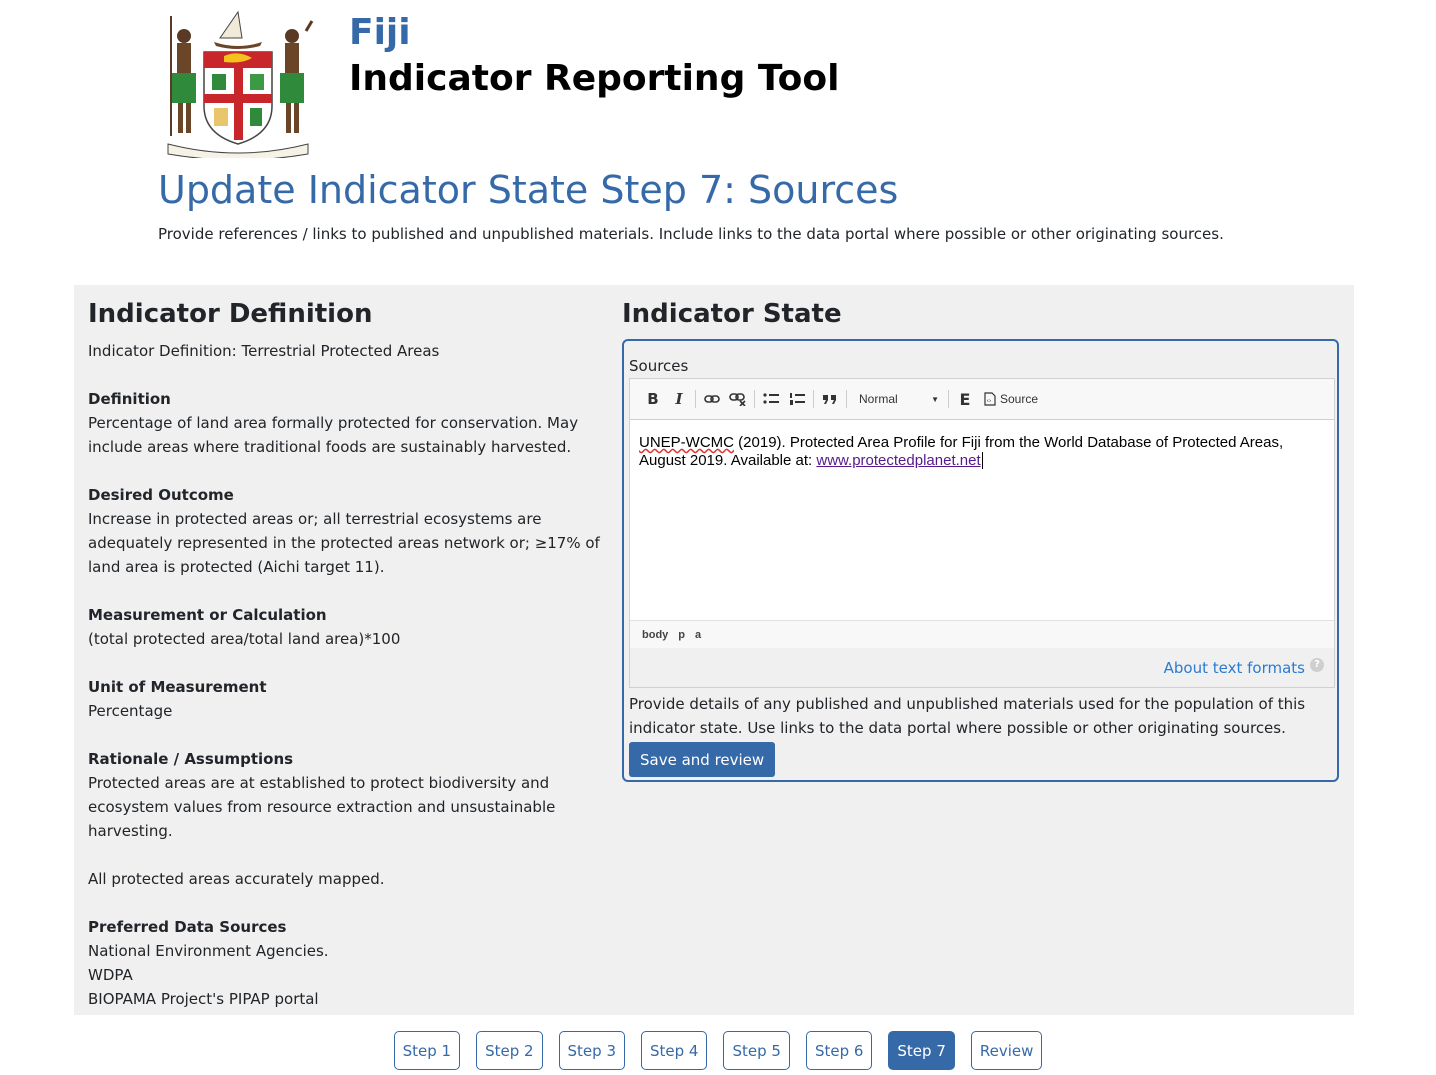 This screenshot has height=1075, width=1436. What do you see at coordinates (655, 635) in the screenshot?
I see `element-path-item: body` at bounding box center [655, 635].